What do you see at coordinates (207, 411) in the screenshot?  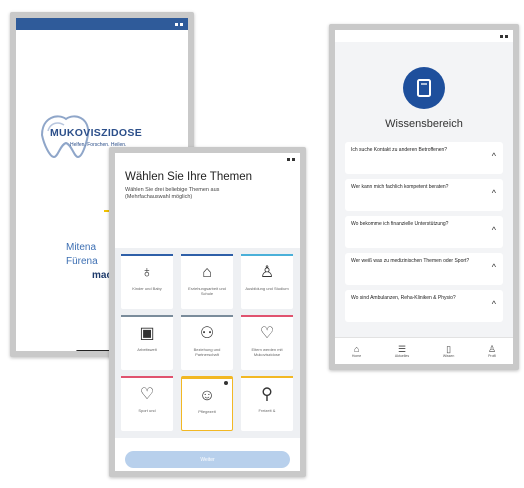 I see `tile-label: Pflegezeit` at bounding box center [207, 411].